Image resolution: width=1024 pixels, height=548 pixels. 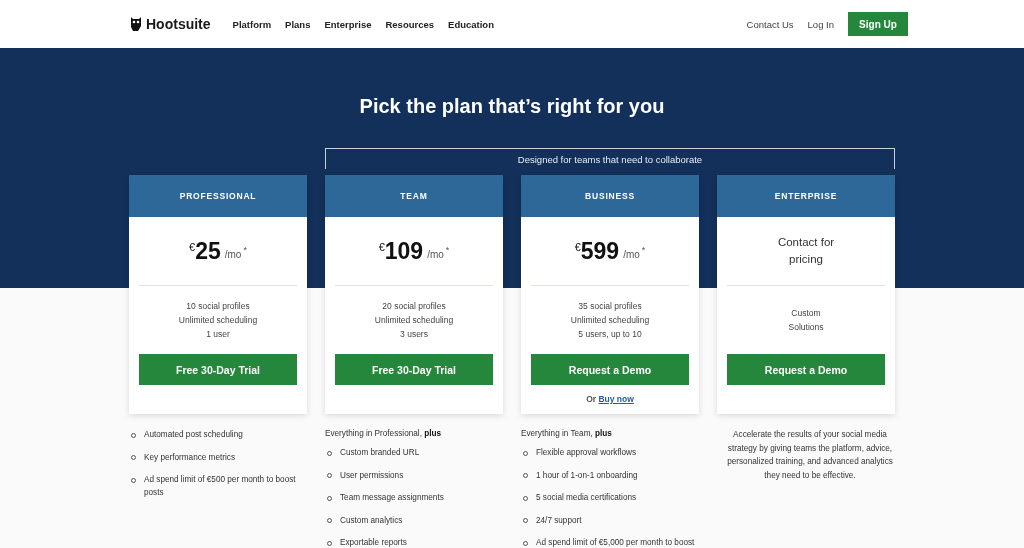 I want to click on nav-link: Enterprise, so click(x=348, y=24).